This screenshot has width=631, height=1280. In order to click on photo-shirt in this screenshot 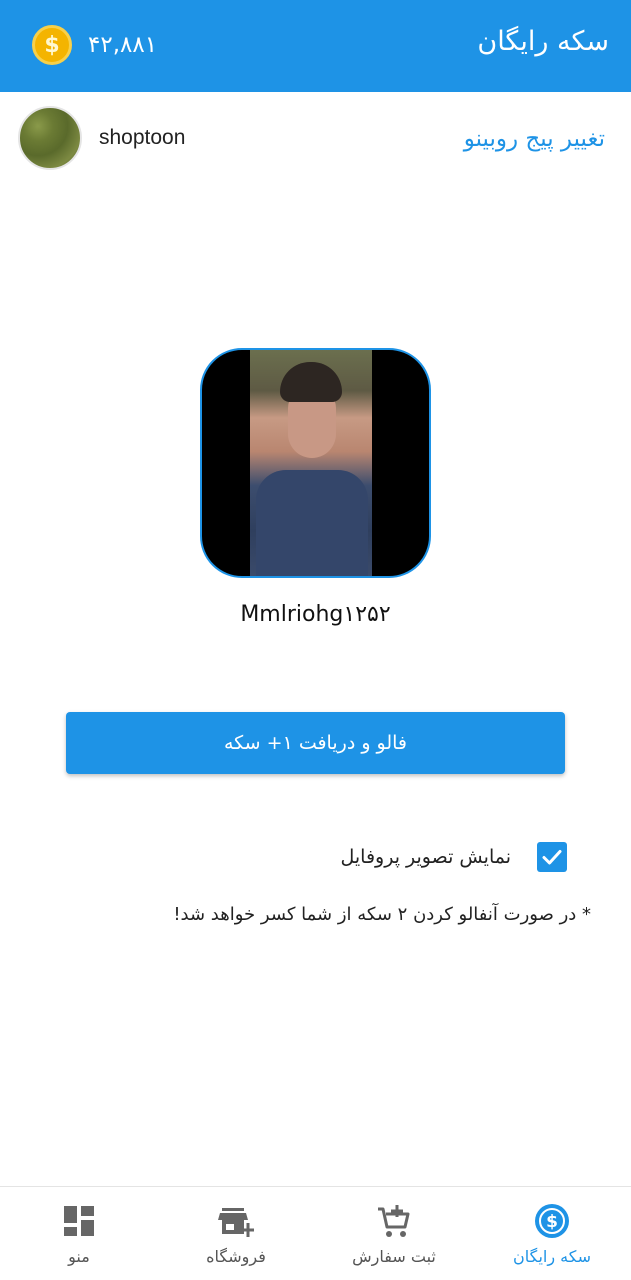, I will do `click(312, 523)`.